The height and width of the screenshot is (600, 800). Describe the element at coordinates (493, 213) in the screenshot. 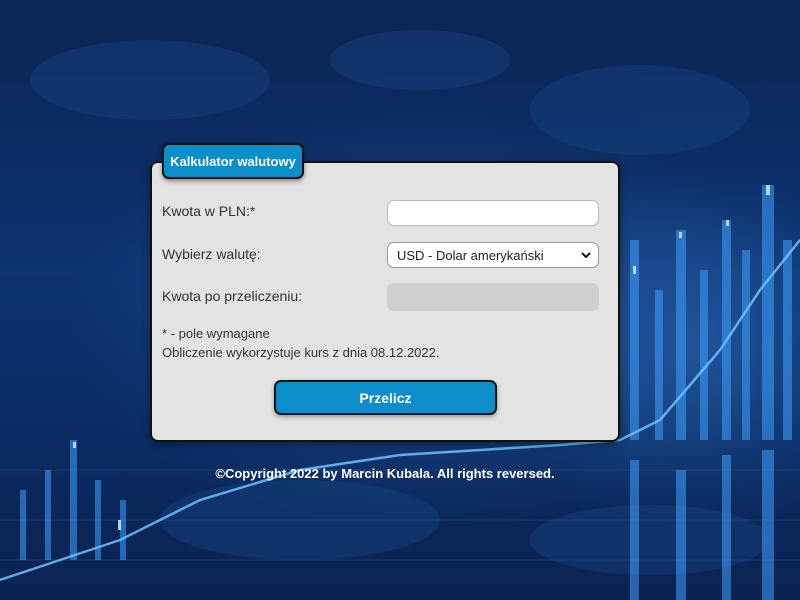

I see `amount-input` at that location.